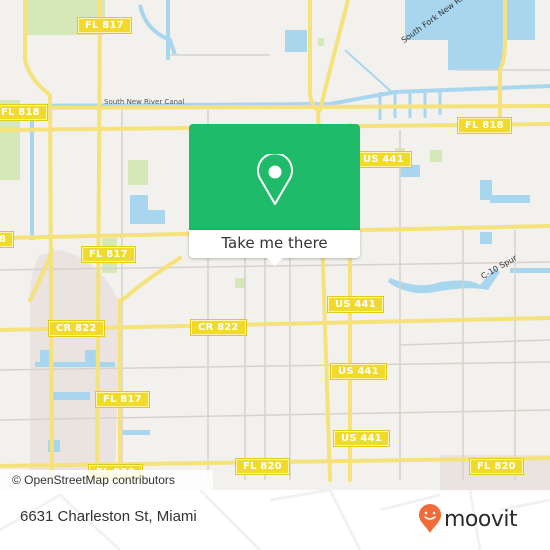 This screenshot has height=550, width=550. I want to click on road-shield: 8, so click(7, 239).